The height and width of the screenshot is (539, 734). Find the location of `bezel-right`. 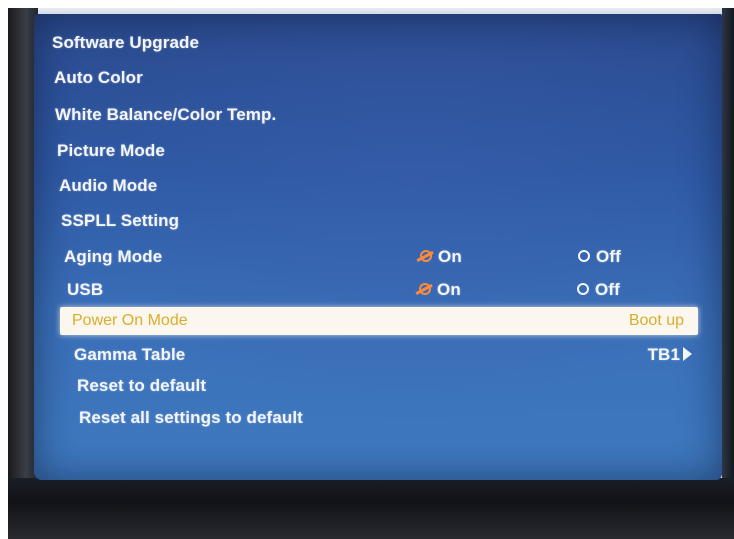

bezel-right is located at coordinates (728, 273).